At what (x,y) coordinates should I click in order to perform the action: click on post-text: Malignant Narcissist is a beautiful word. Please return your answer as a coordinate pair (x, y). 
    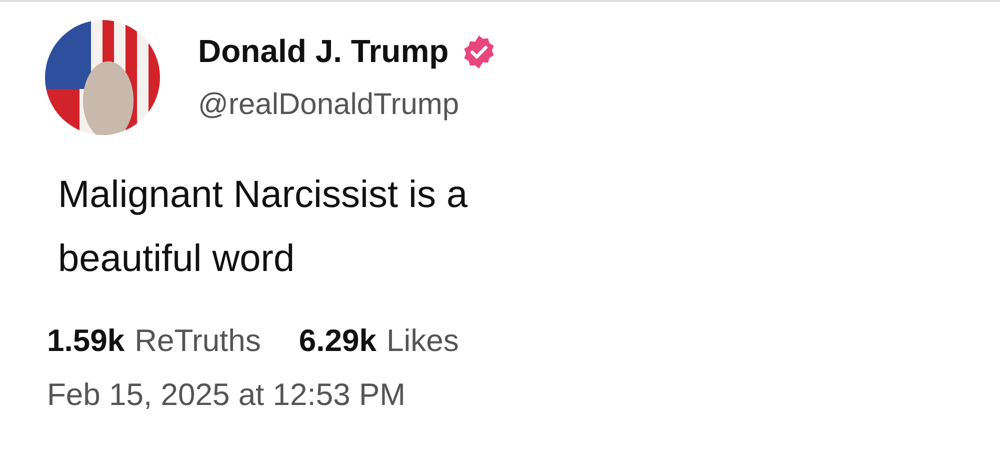
    Looking at the image, I should click on (263, 227).